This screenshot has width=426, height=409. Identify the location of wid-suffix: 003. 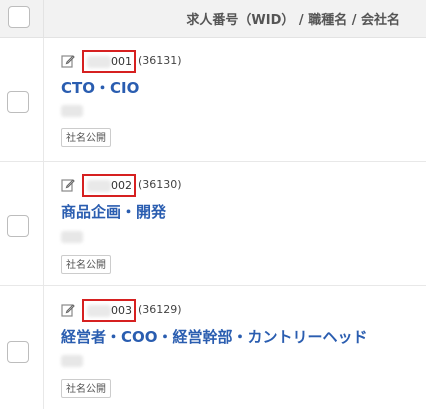
(121, 310).